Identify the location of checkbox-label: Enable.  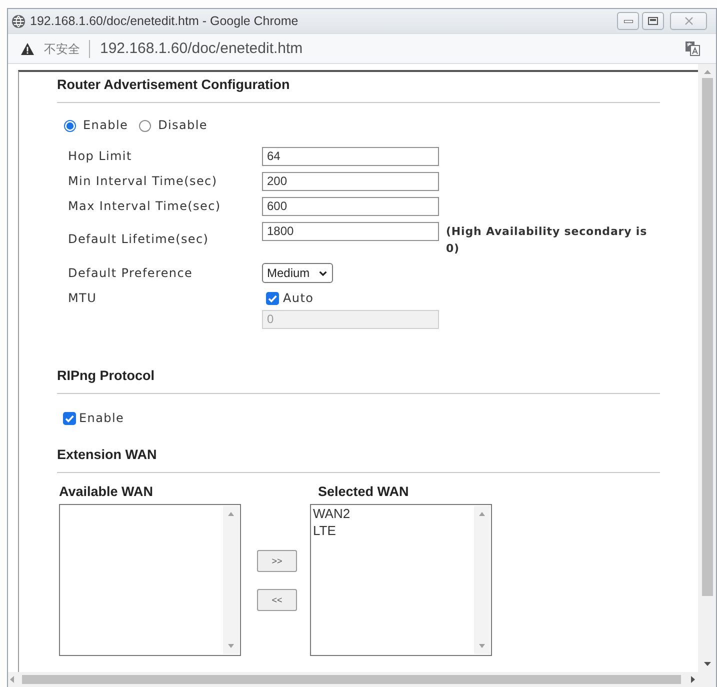
(101, 418).